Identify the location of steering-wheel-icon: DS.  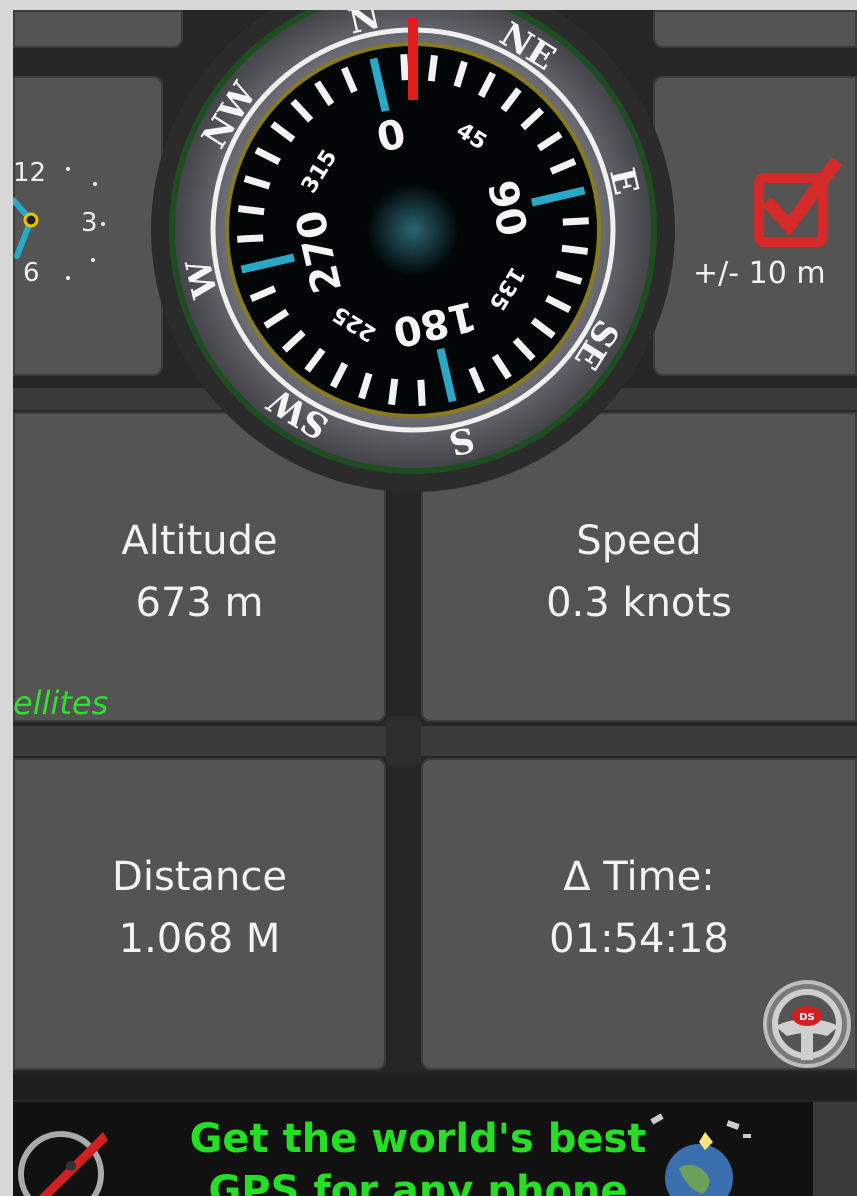
(807, 1024).